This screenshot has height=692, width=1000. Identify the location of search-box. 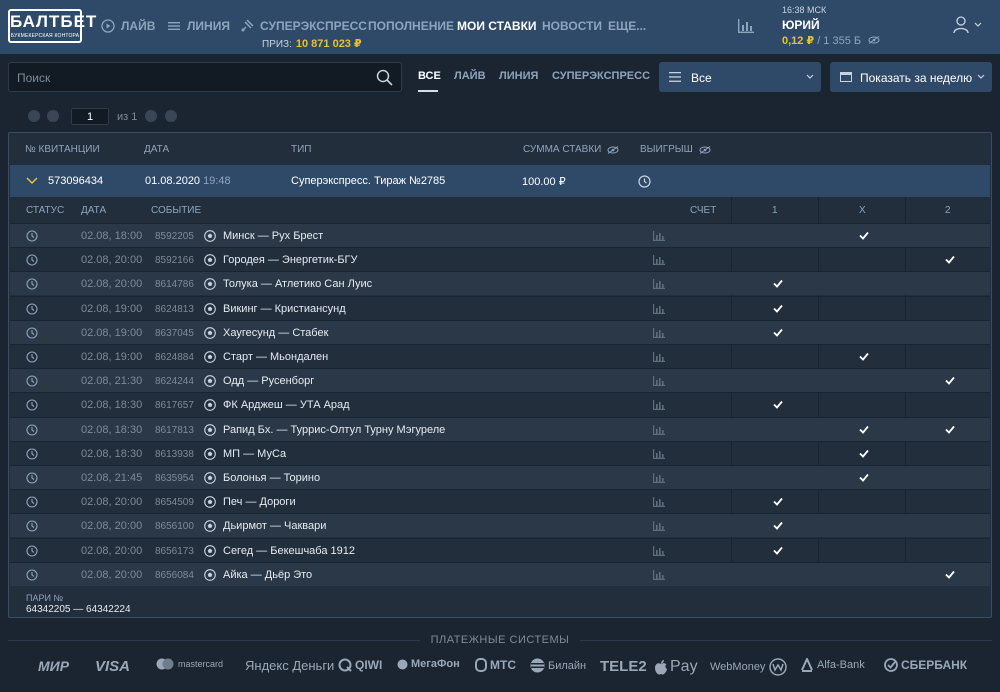
(205, 77).